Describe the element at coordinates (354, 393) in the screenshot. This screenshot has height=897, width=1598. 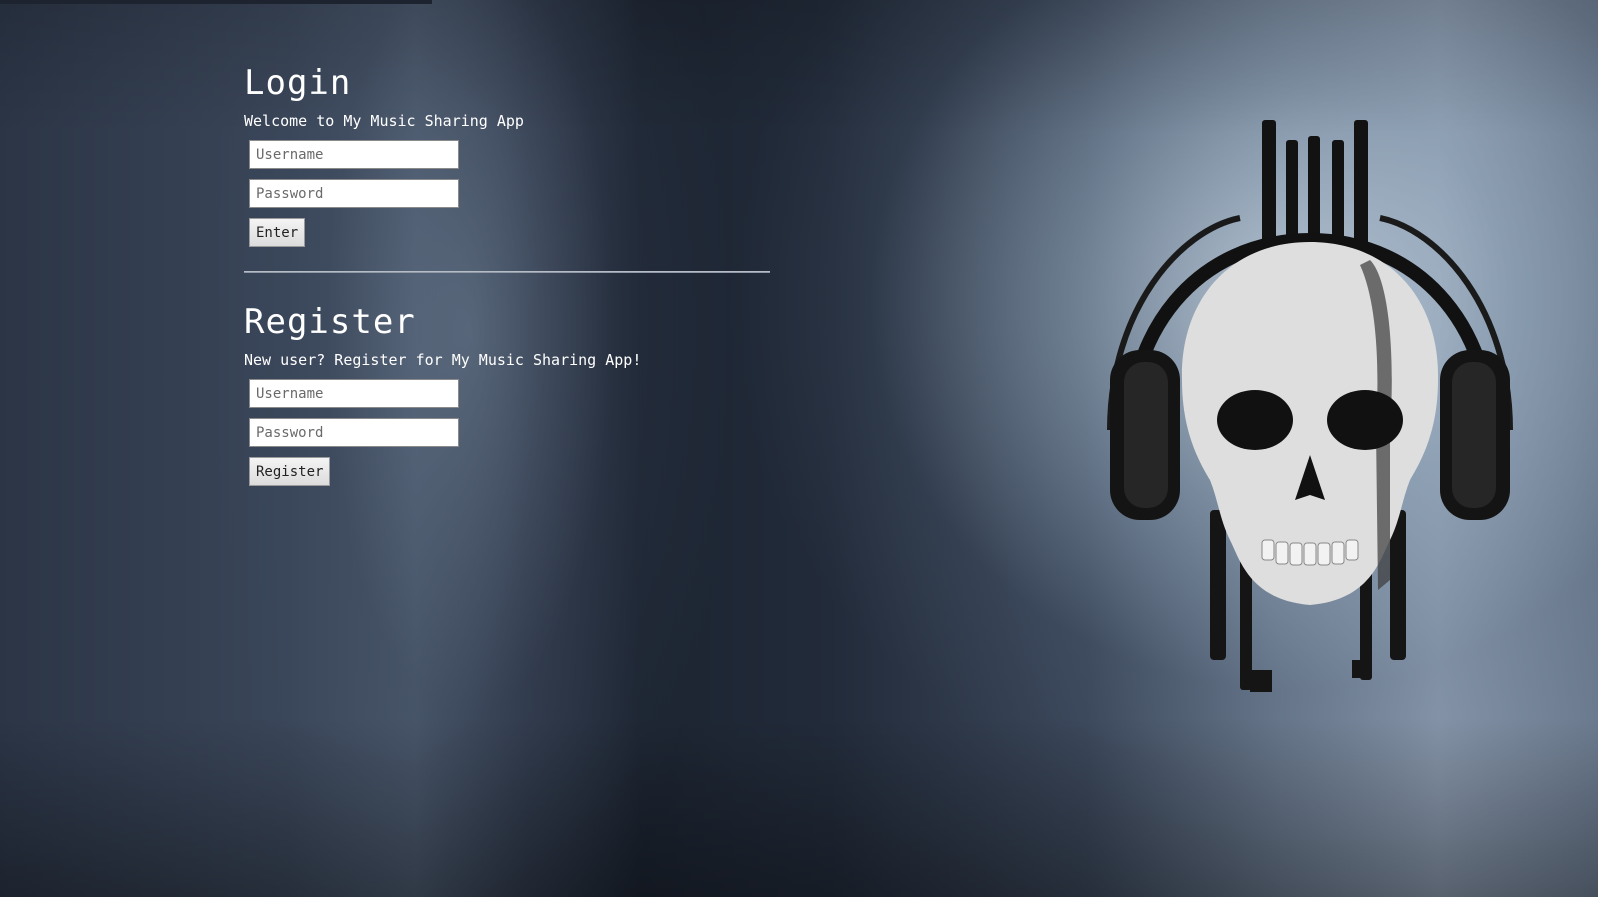
I see `register-username-input` at that location.